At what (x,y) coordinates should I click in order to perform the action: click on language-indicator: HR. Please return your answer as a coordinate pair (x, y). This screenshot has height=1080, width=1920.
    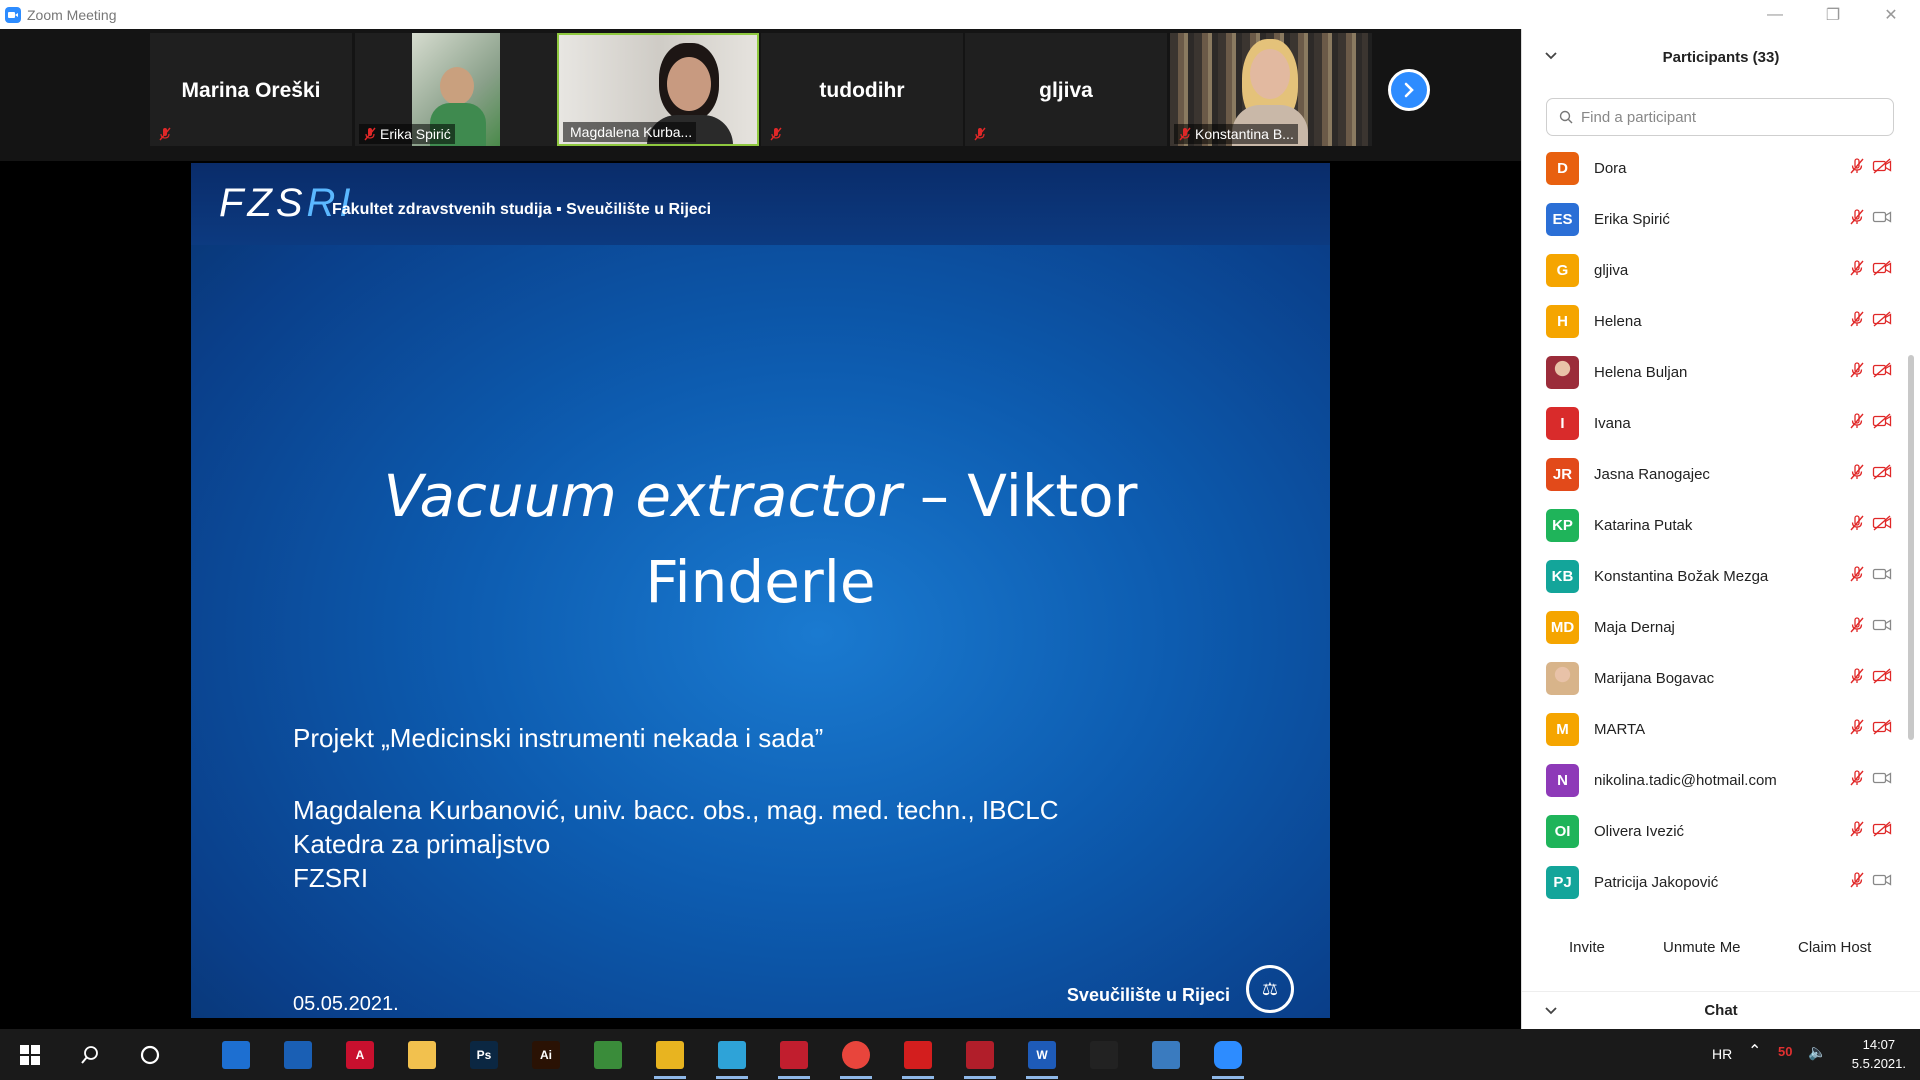
    Looking at the image, I should click on (1722, 1054).